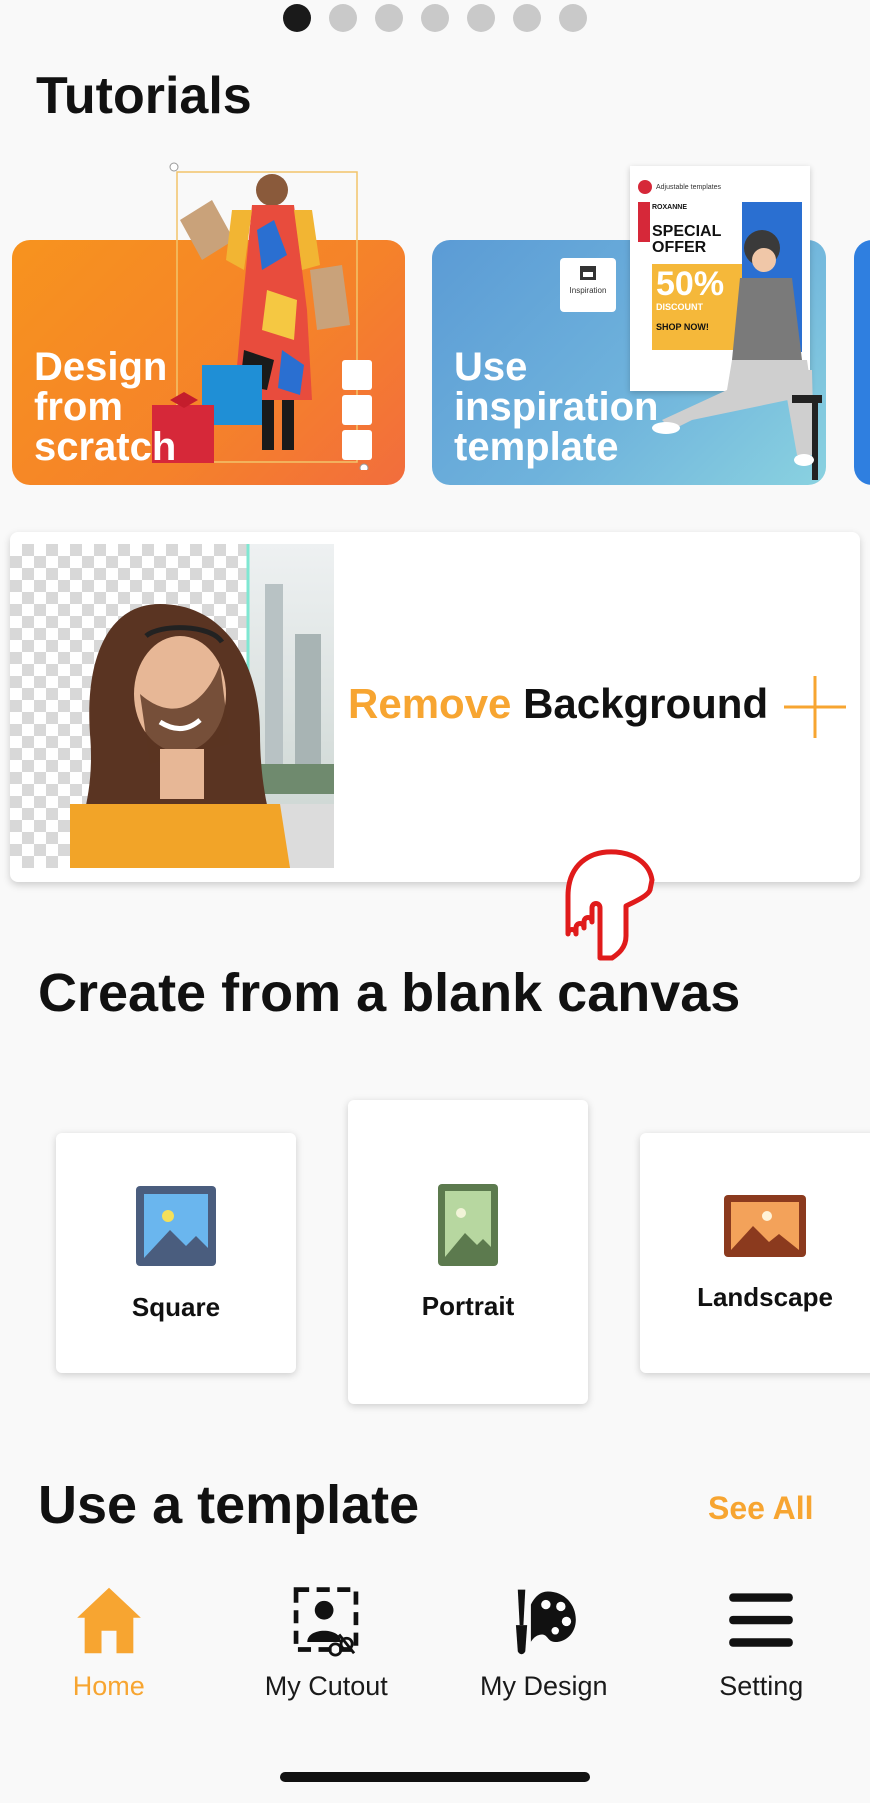  I want to click on canvas-option-landscape: Landscape, so click(755, 1253).